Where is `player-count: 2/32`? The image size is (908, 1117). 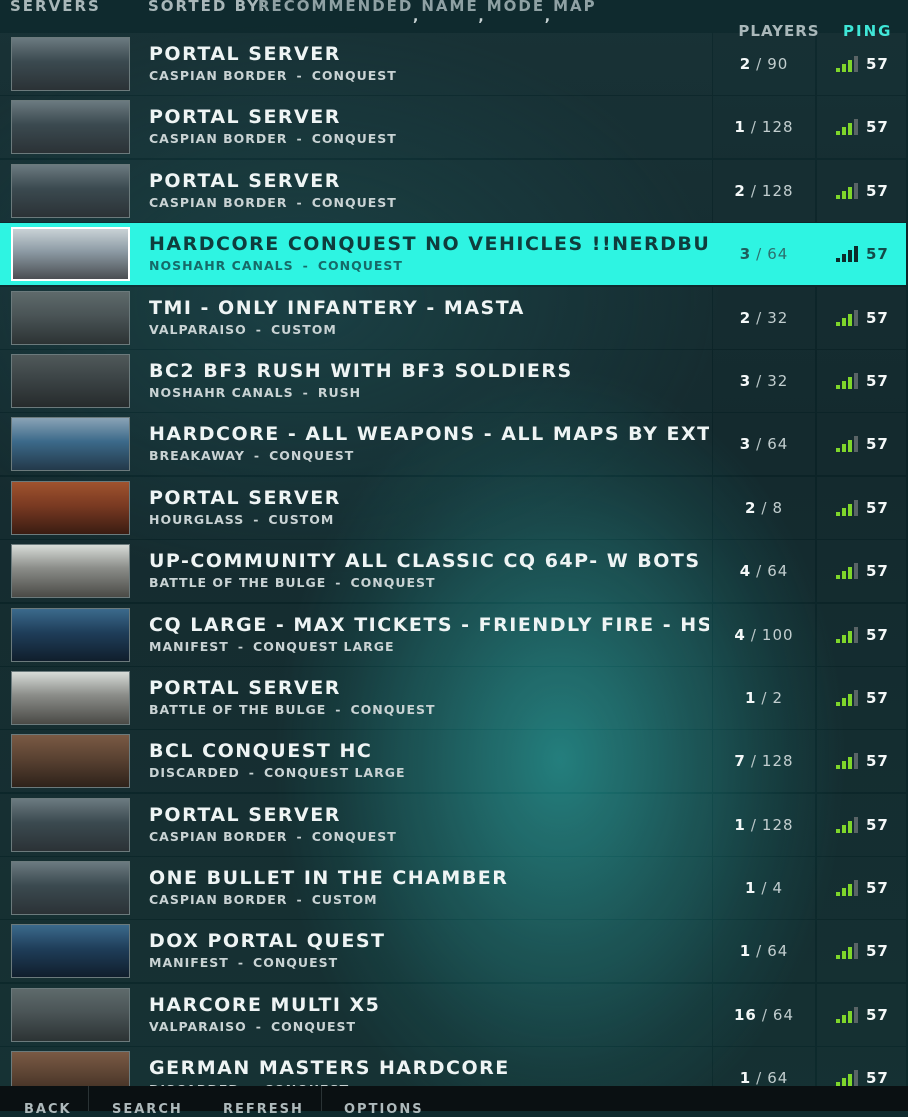
player-count: 2/32 is located at coordinates (764, 318).